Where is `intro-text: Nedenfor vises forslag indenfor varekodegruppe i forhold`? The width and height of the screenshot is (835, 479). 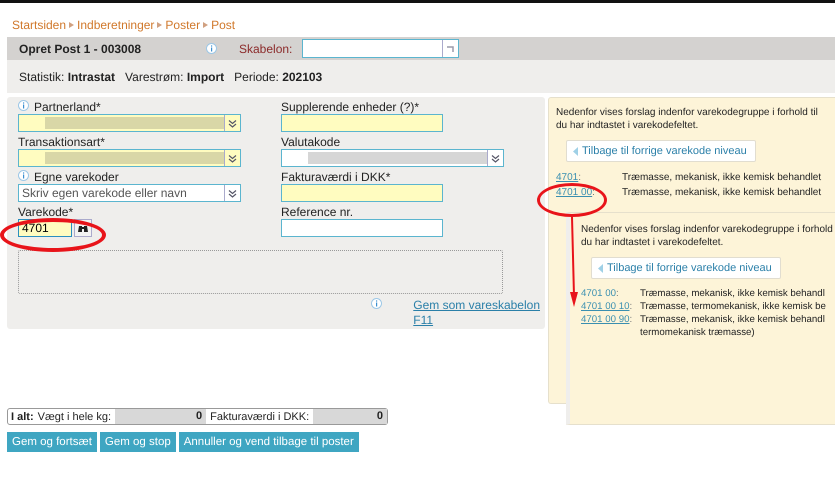
intro-text: Nedenfor vises forslag indenfor varekodegruppe i forhold is located at coordinates (707, 229).